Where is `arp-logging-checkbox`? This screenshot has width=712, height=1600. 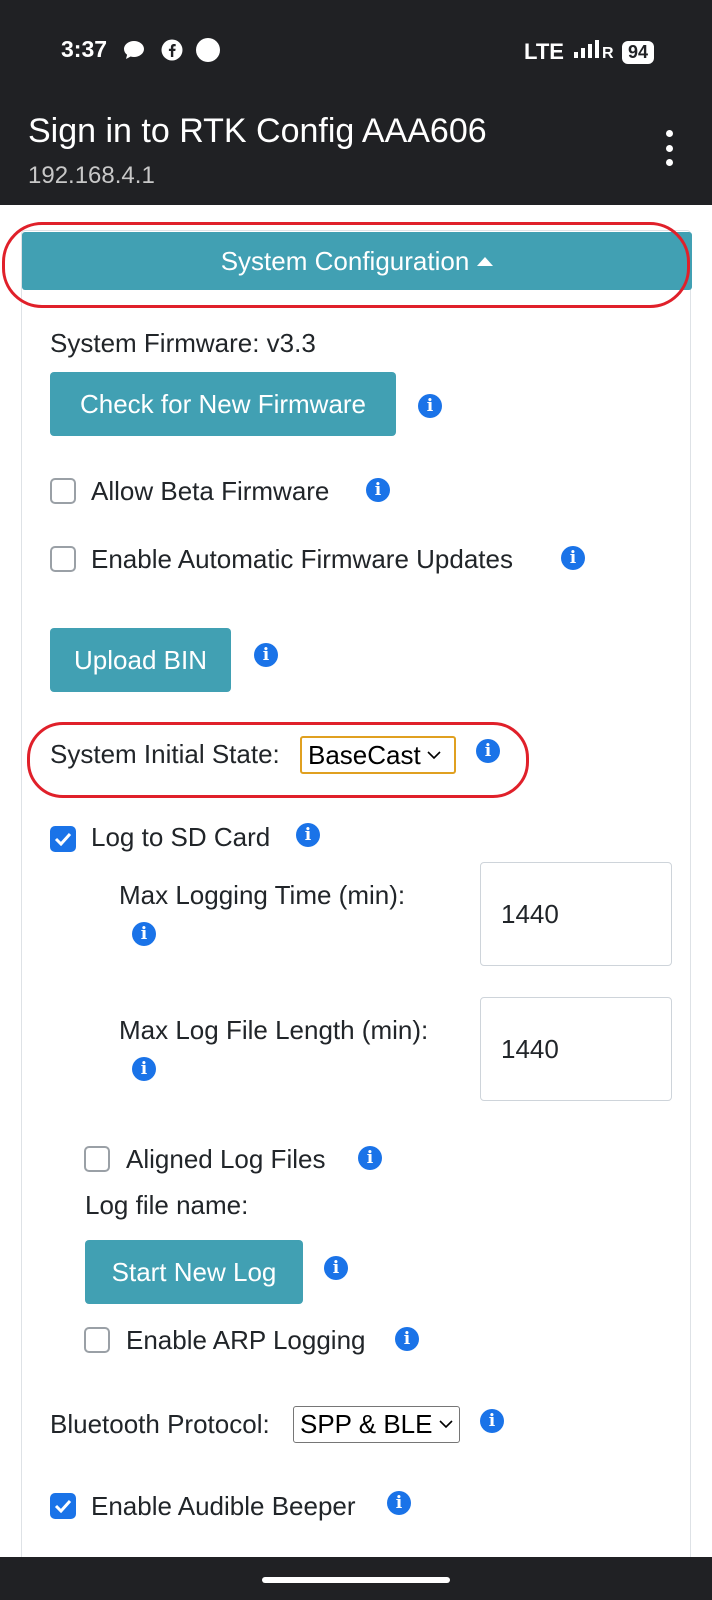
arp-logging-checkbox is located at coordinates (97, 1340).